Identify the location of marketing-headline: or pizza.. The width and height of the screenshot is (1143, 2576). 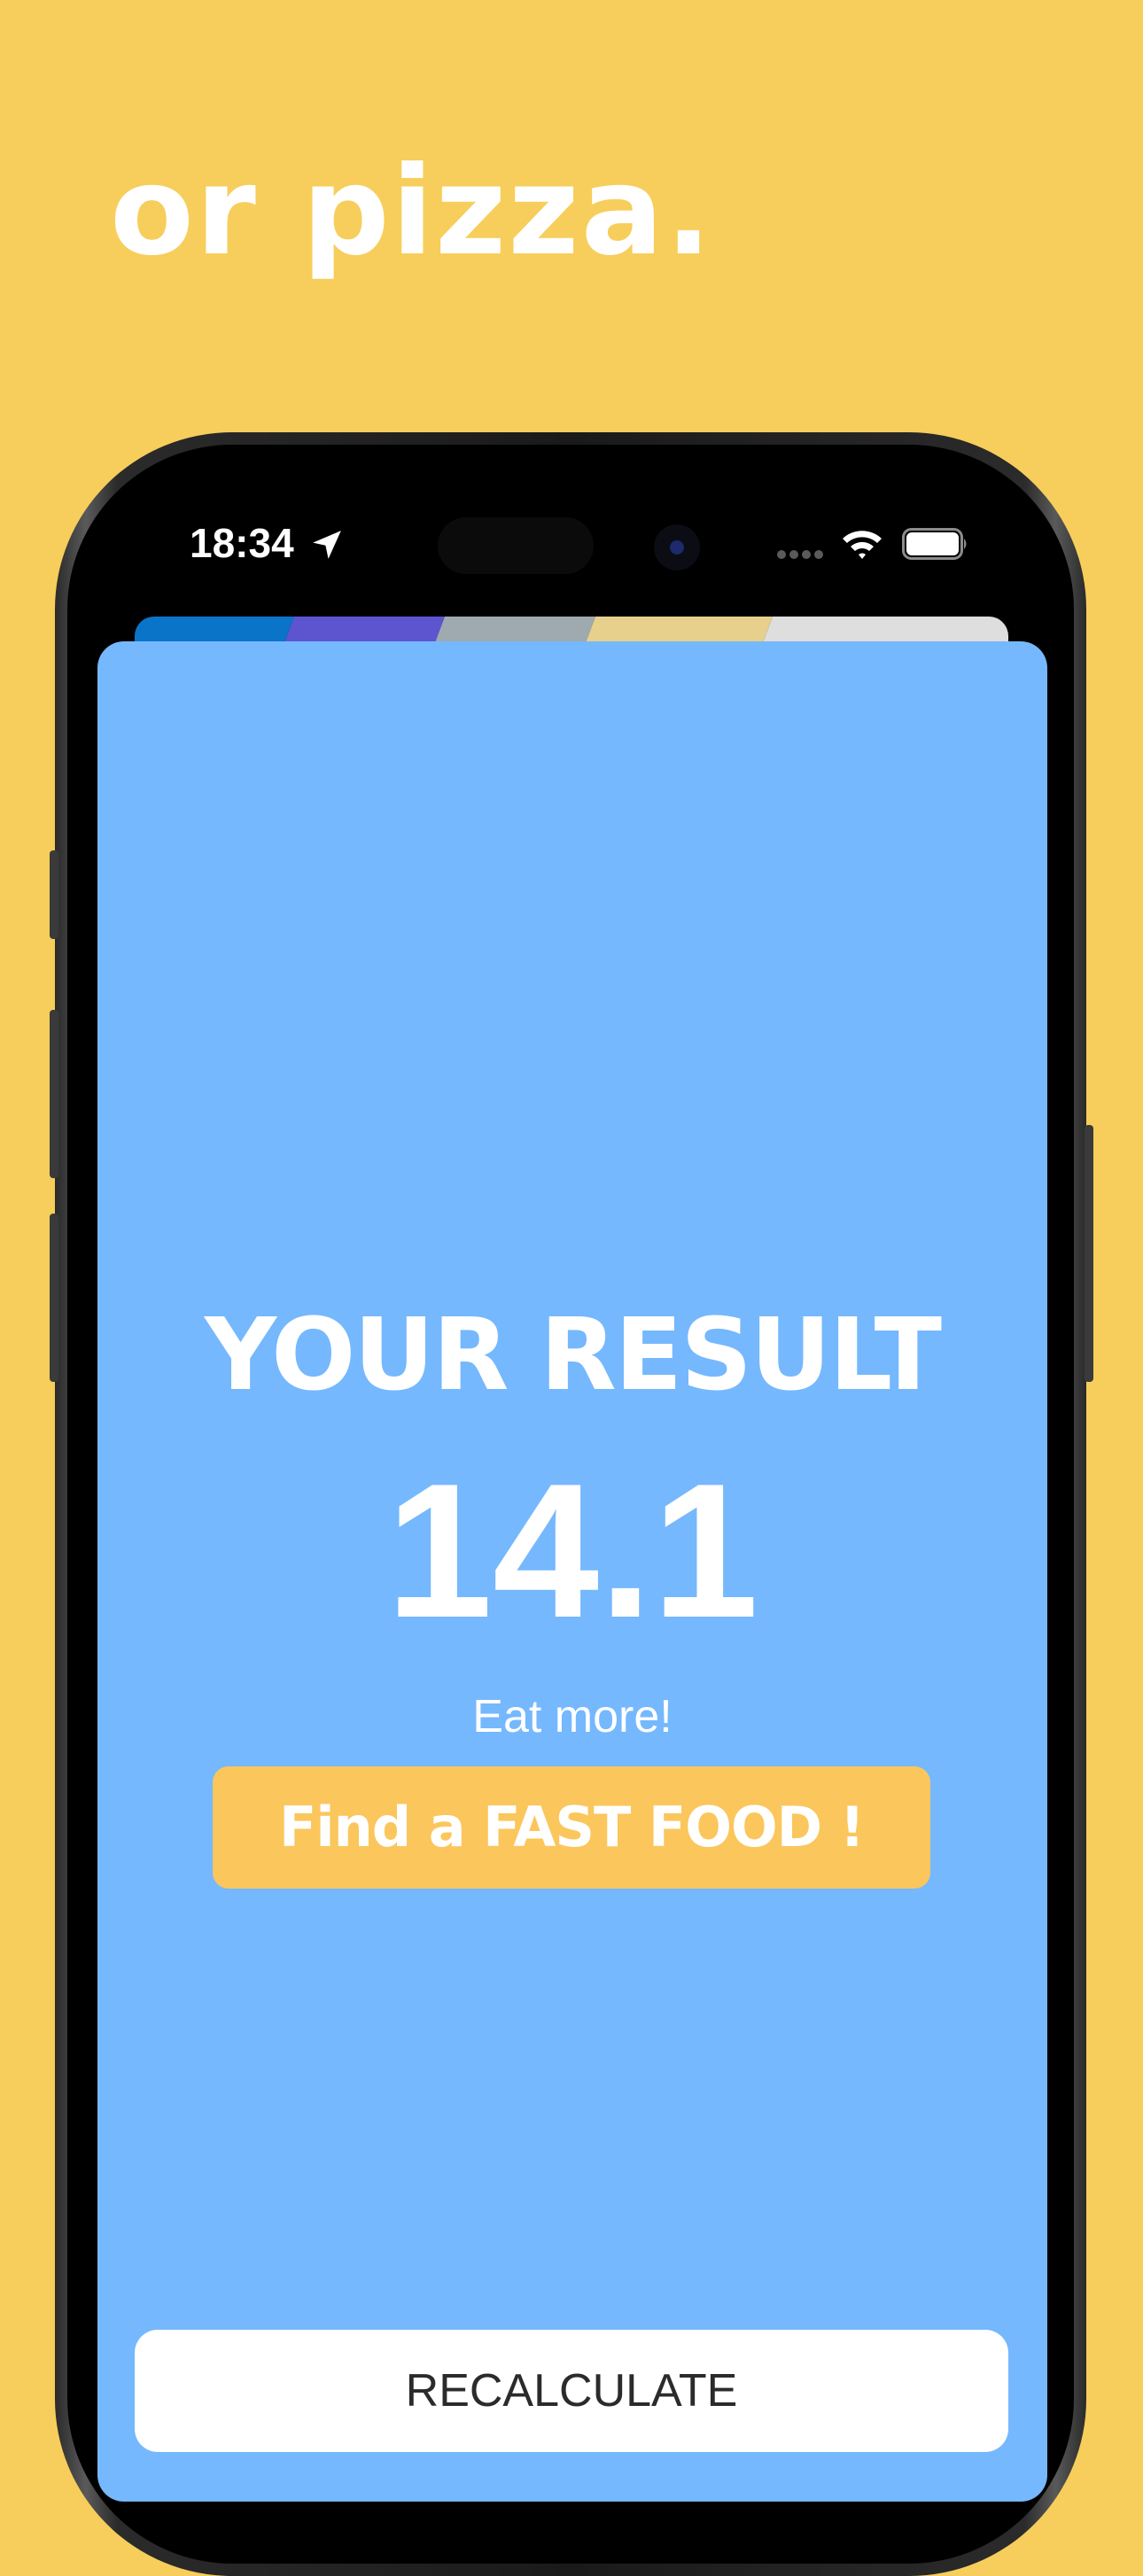
(412, 211).